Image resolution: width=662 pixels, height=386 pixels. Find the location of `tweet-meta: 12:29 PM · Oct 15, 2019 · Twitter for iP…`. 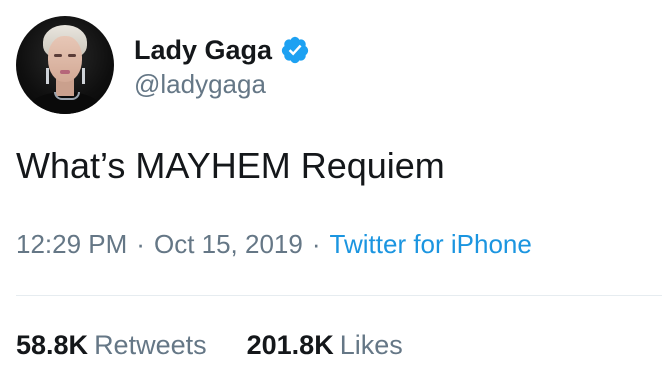

tweet-meta: 12:29 PM · Oct 15, 2019 · Twitter for iP… is located at coordinates (274, 244).